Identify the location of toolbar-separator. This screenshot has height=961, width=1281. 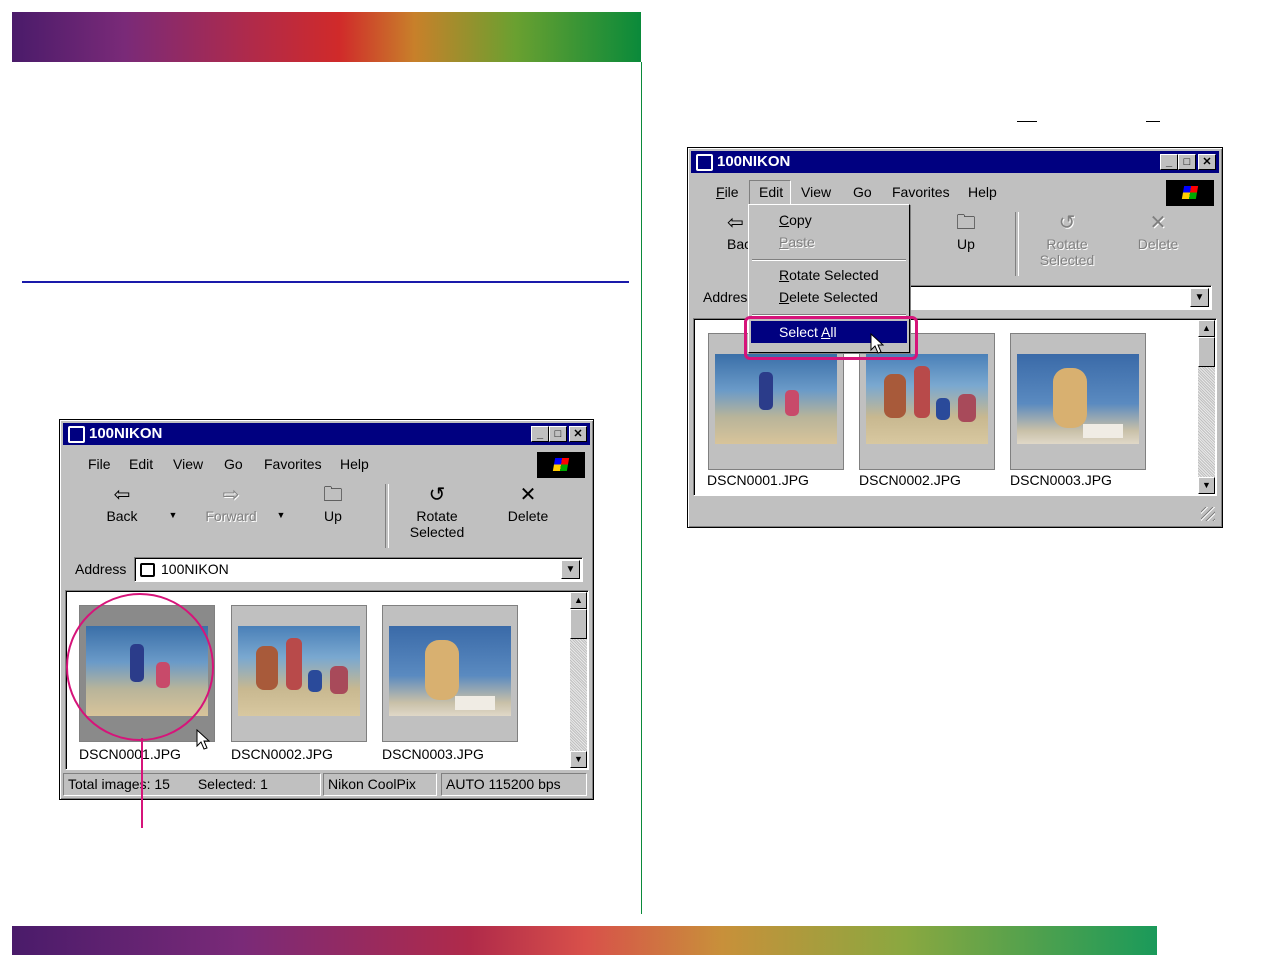
(1017, 244).